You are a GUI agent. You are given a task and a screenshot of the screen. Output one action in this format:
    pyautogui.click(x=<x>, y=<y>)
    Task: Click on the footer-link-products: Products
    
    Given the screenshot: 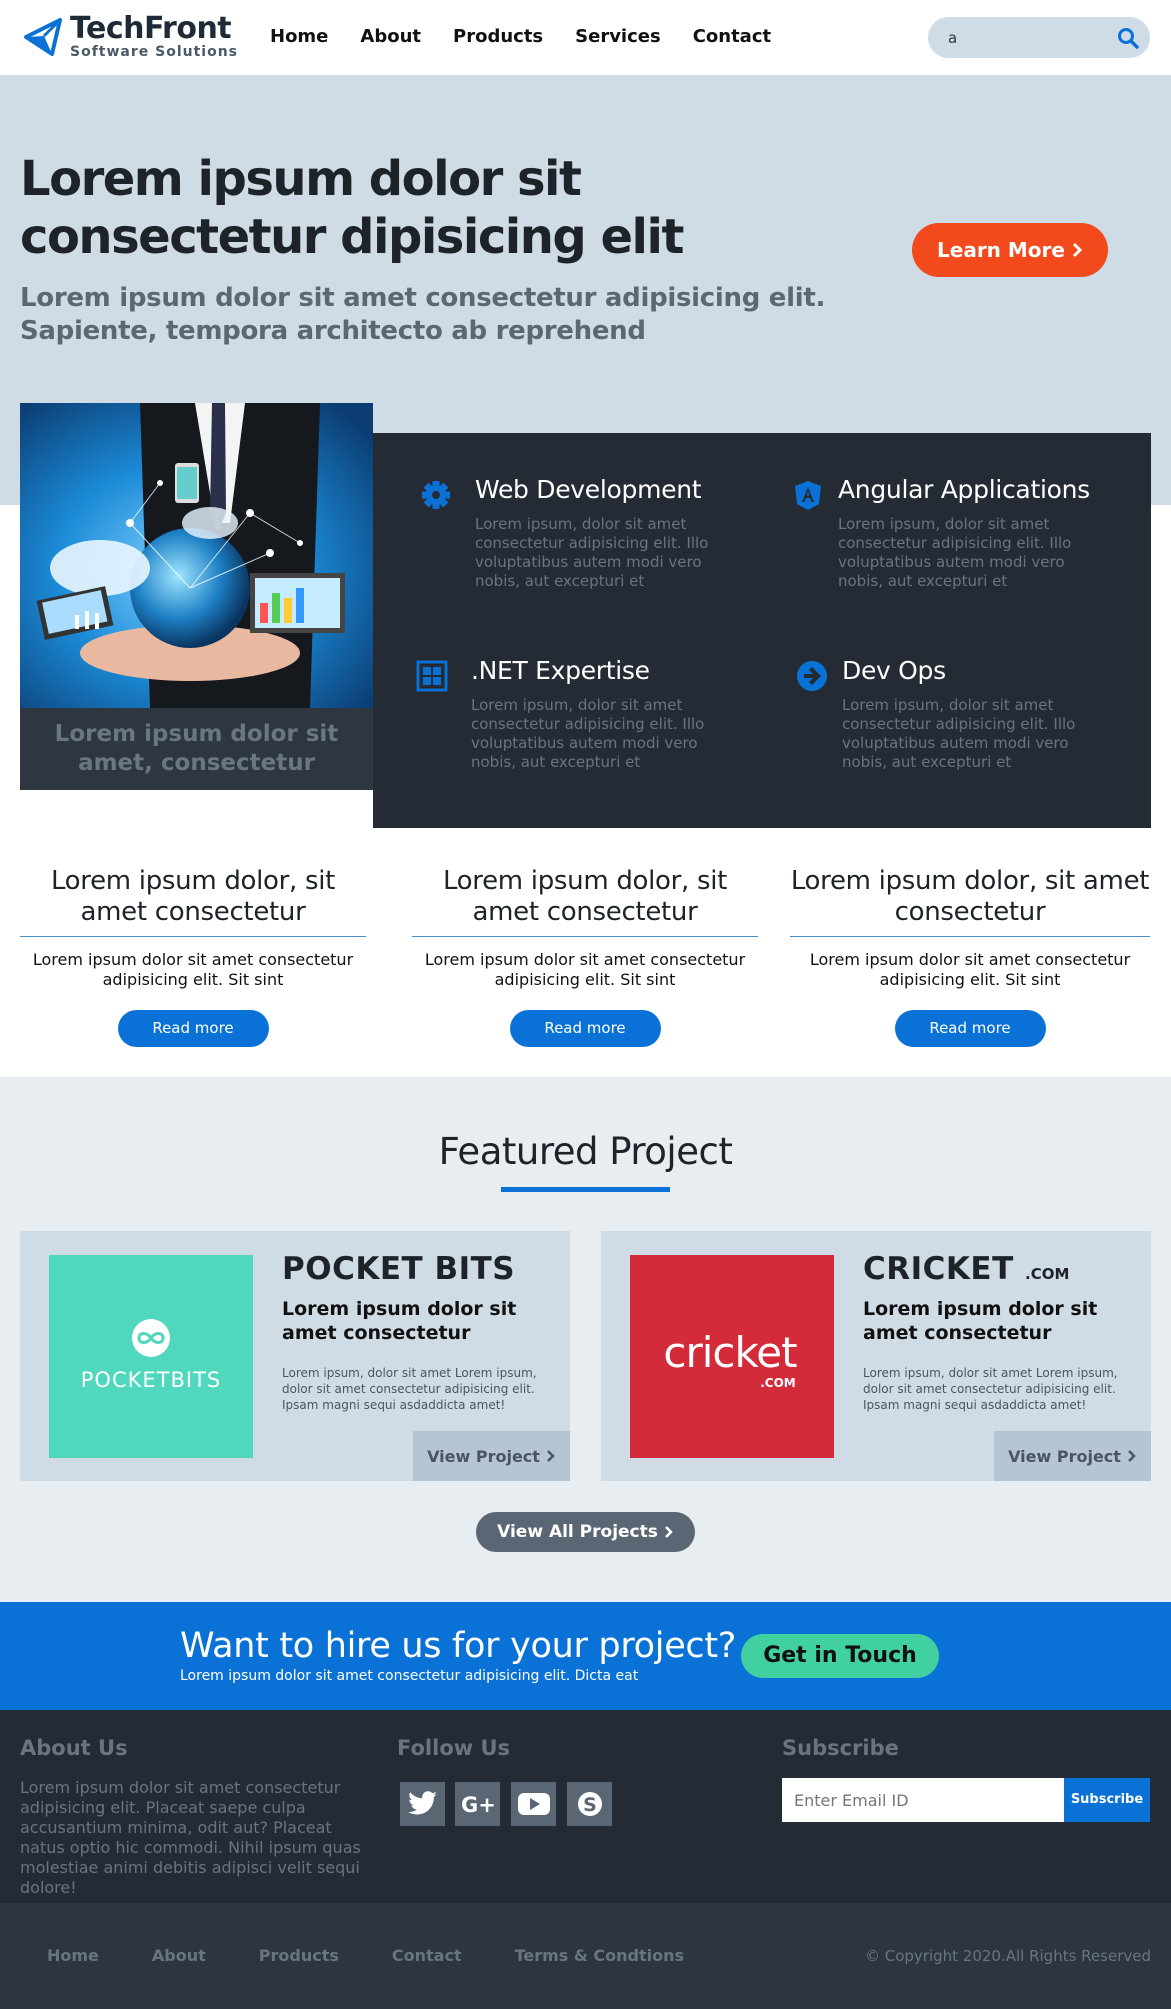 What is the action you would take?
    pyautogui.click(x=299, y=1955)
    